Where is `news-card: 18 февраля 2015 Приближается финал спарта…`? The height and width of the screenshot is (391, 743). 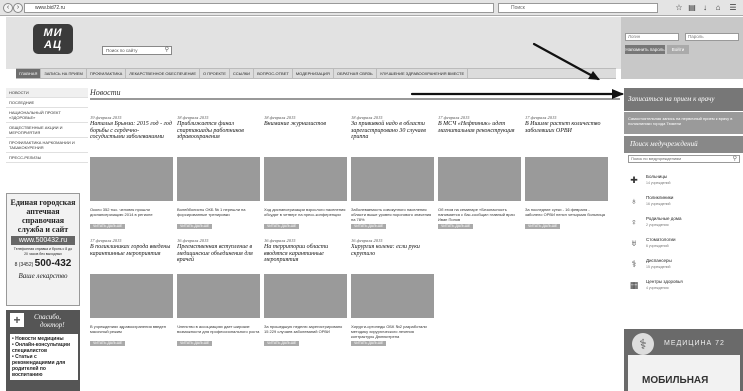 news-card: 18 февраля 2015 Приближается финал спарта… is located at coordinates (218, 174).